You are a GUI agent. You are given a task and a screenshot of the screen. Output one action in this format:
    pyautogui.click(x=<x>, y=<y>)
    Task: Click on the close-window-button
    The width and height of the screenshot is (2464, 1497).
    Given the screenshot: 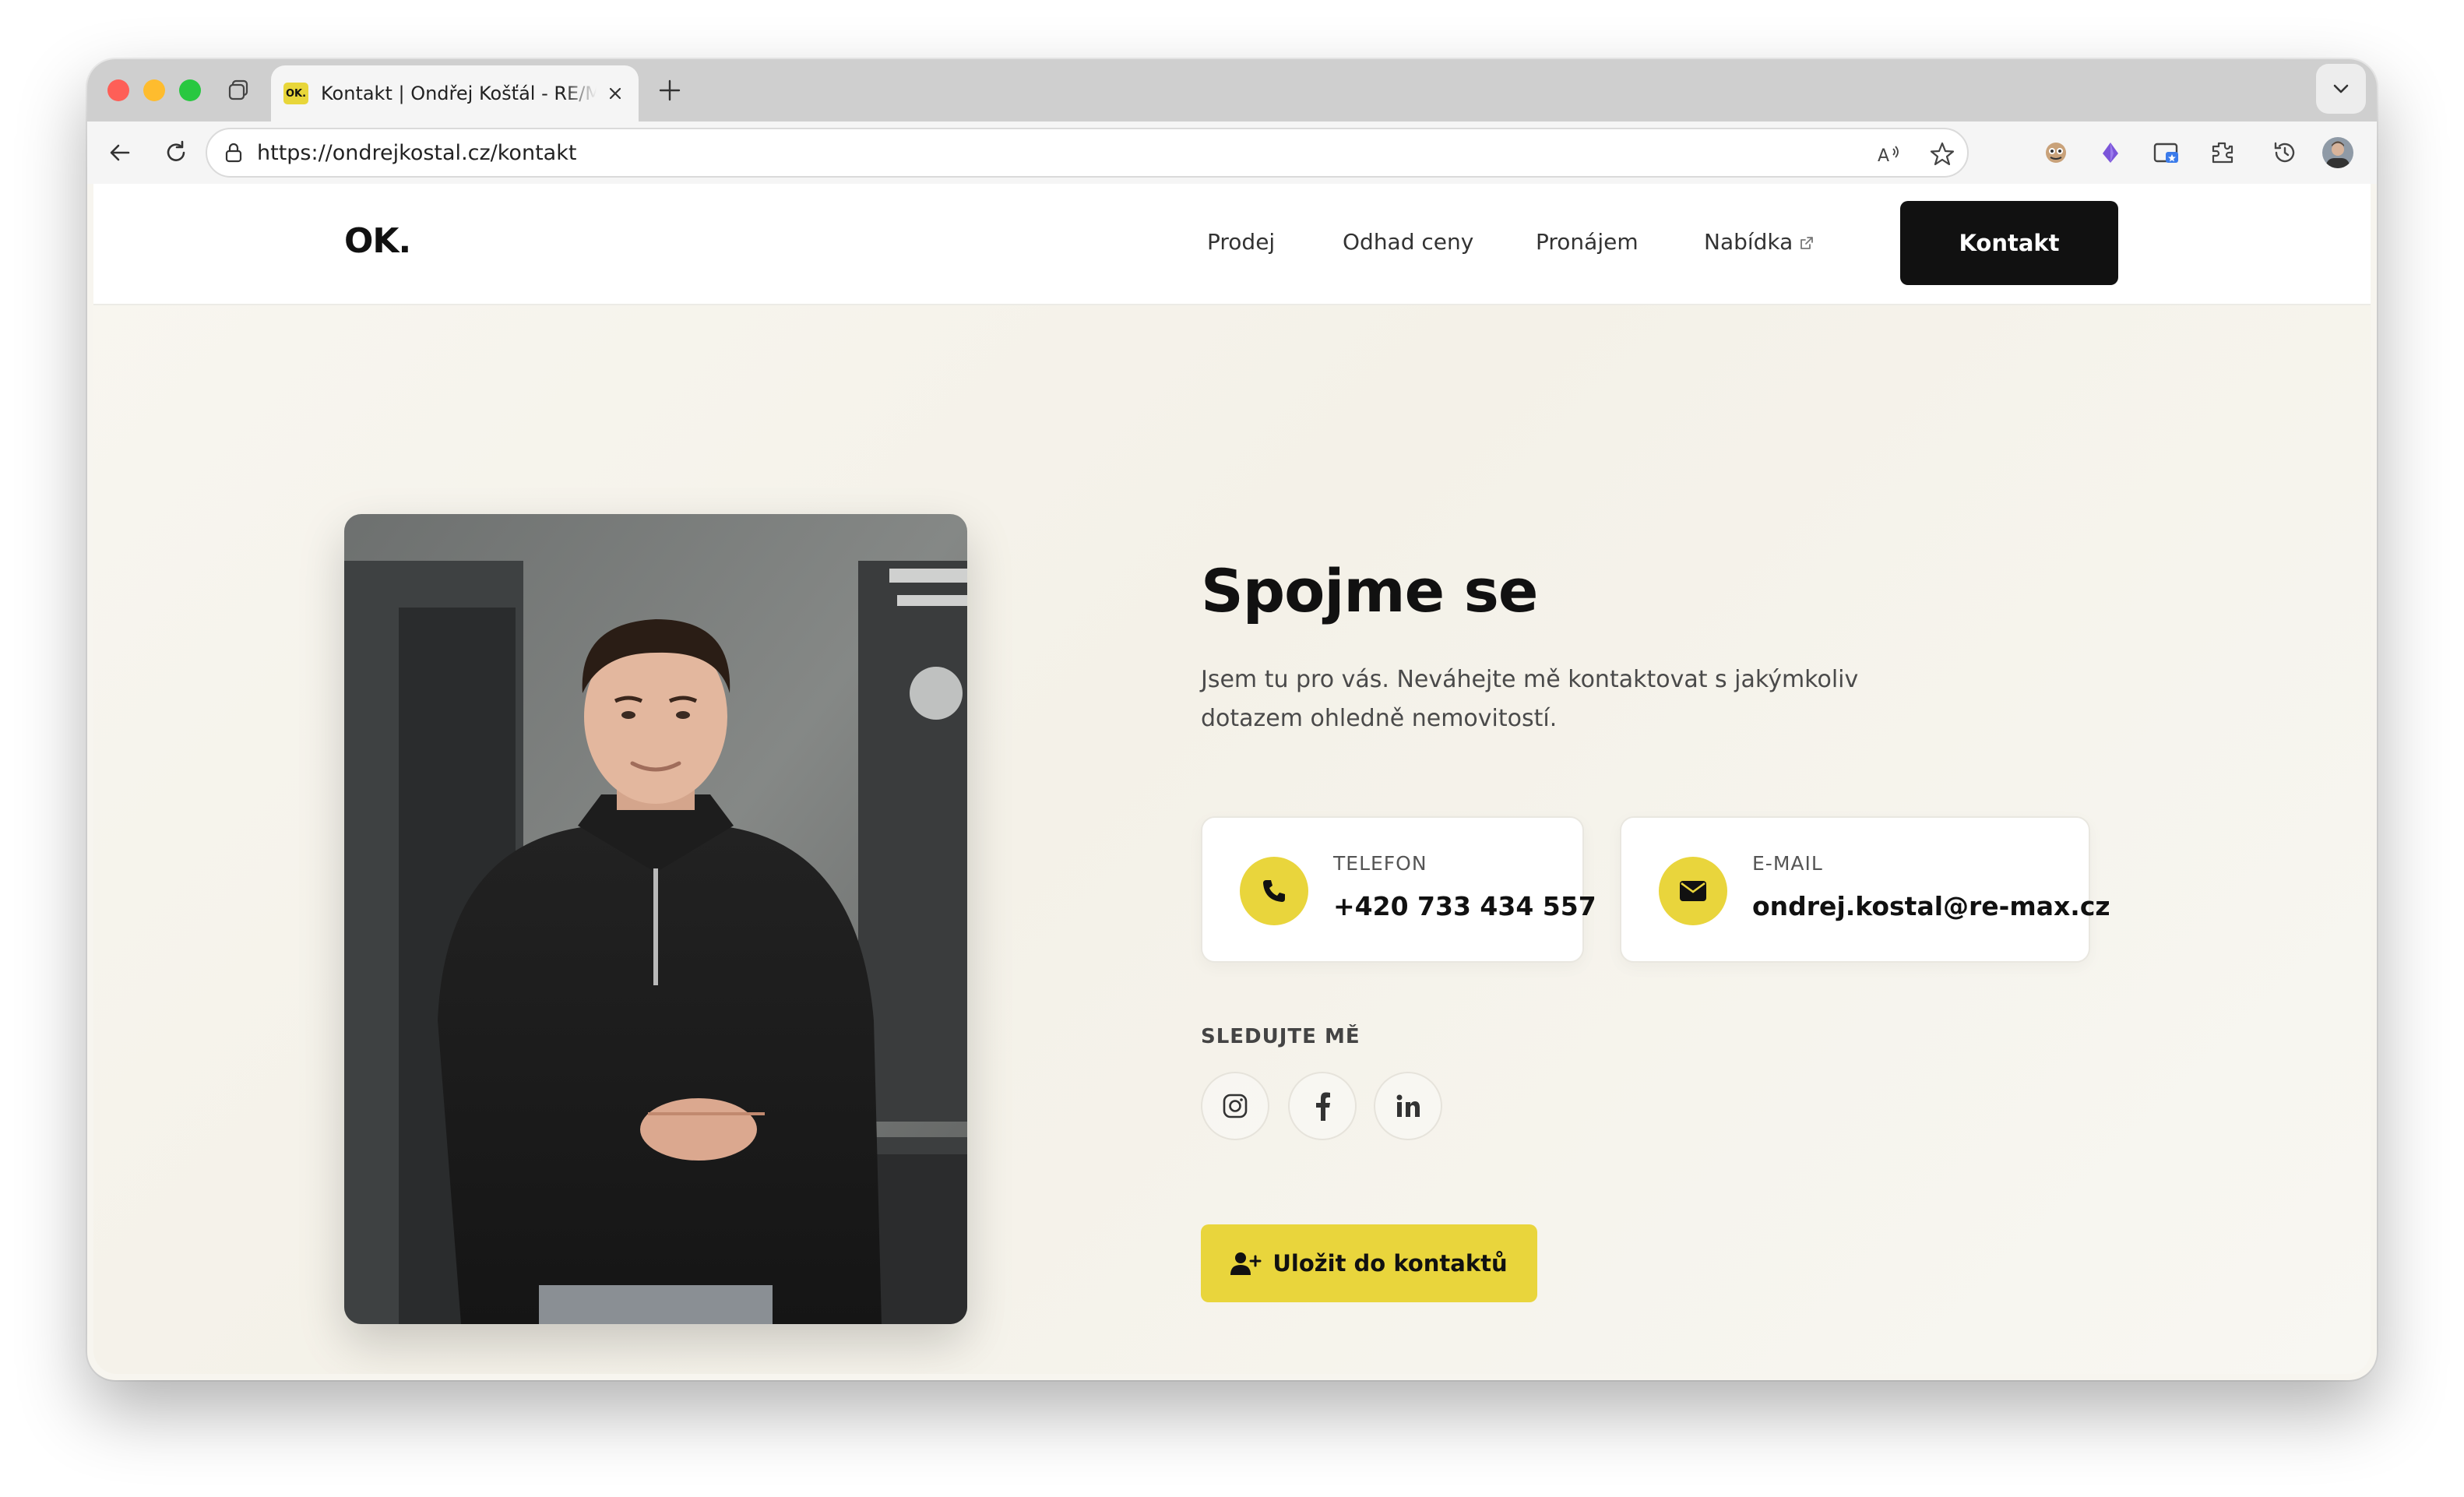 What is the action you would take?
    pyautogui.click(x=118, y=90)
    